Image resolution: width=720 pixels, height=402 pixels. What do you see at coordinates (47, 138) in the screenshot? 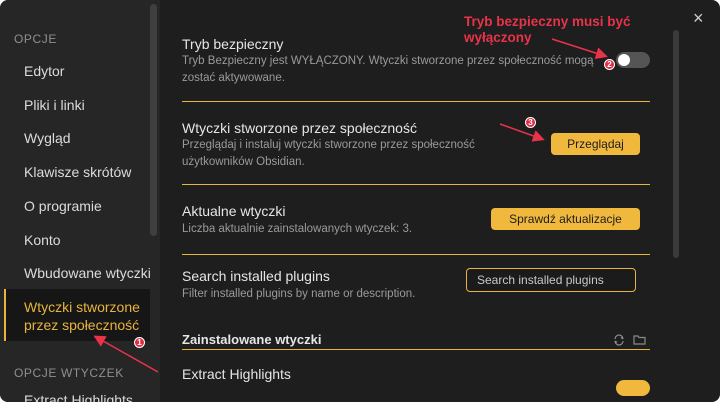
I see `sidebar-item-appearance: Wygląd` at bounding box center [47, 138].